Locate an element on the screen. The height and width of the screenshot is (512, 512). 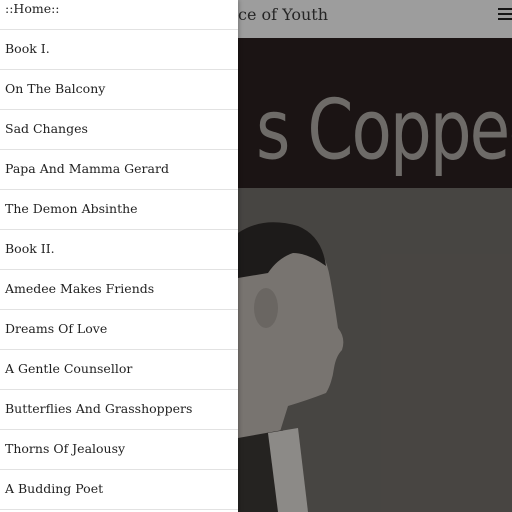
drawer-item-home: ::Home:: is located at coordinates (119, 15).